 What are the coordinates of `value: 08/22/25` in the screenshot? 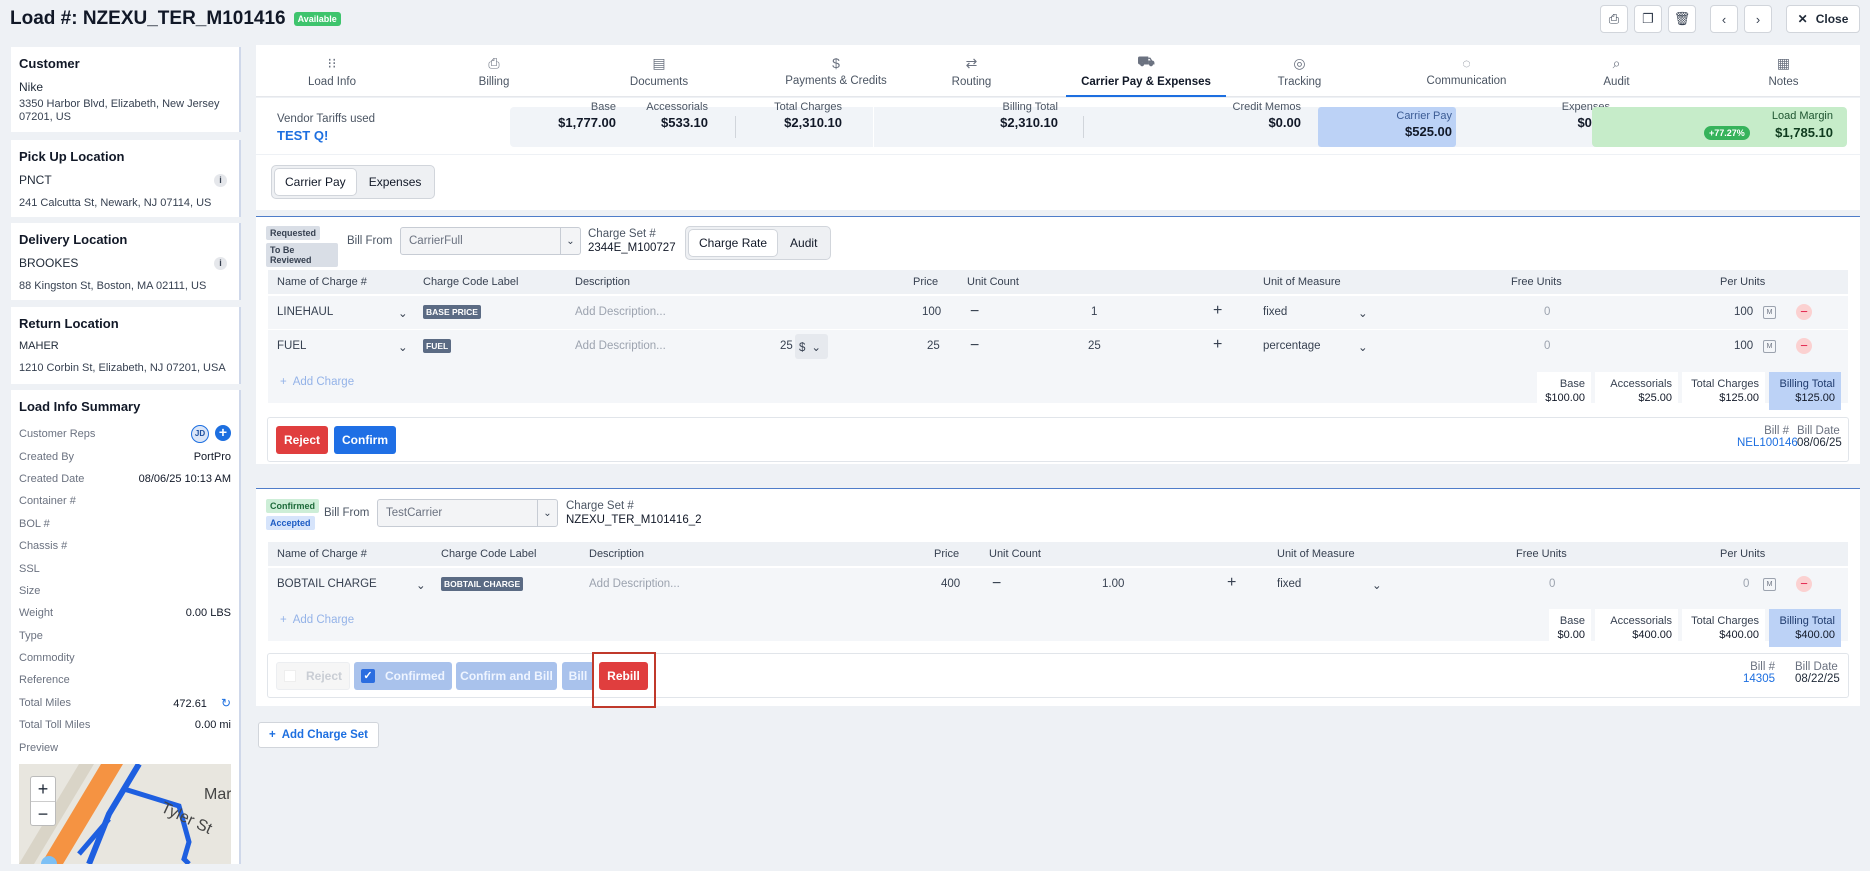 It's located at (1817, 679).